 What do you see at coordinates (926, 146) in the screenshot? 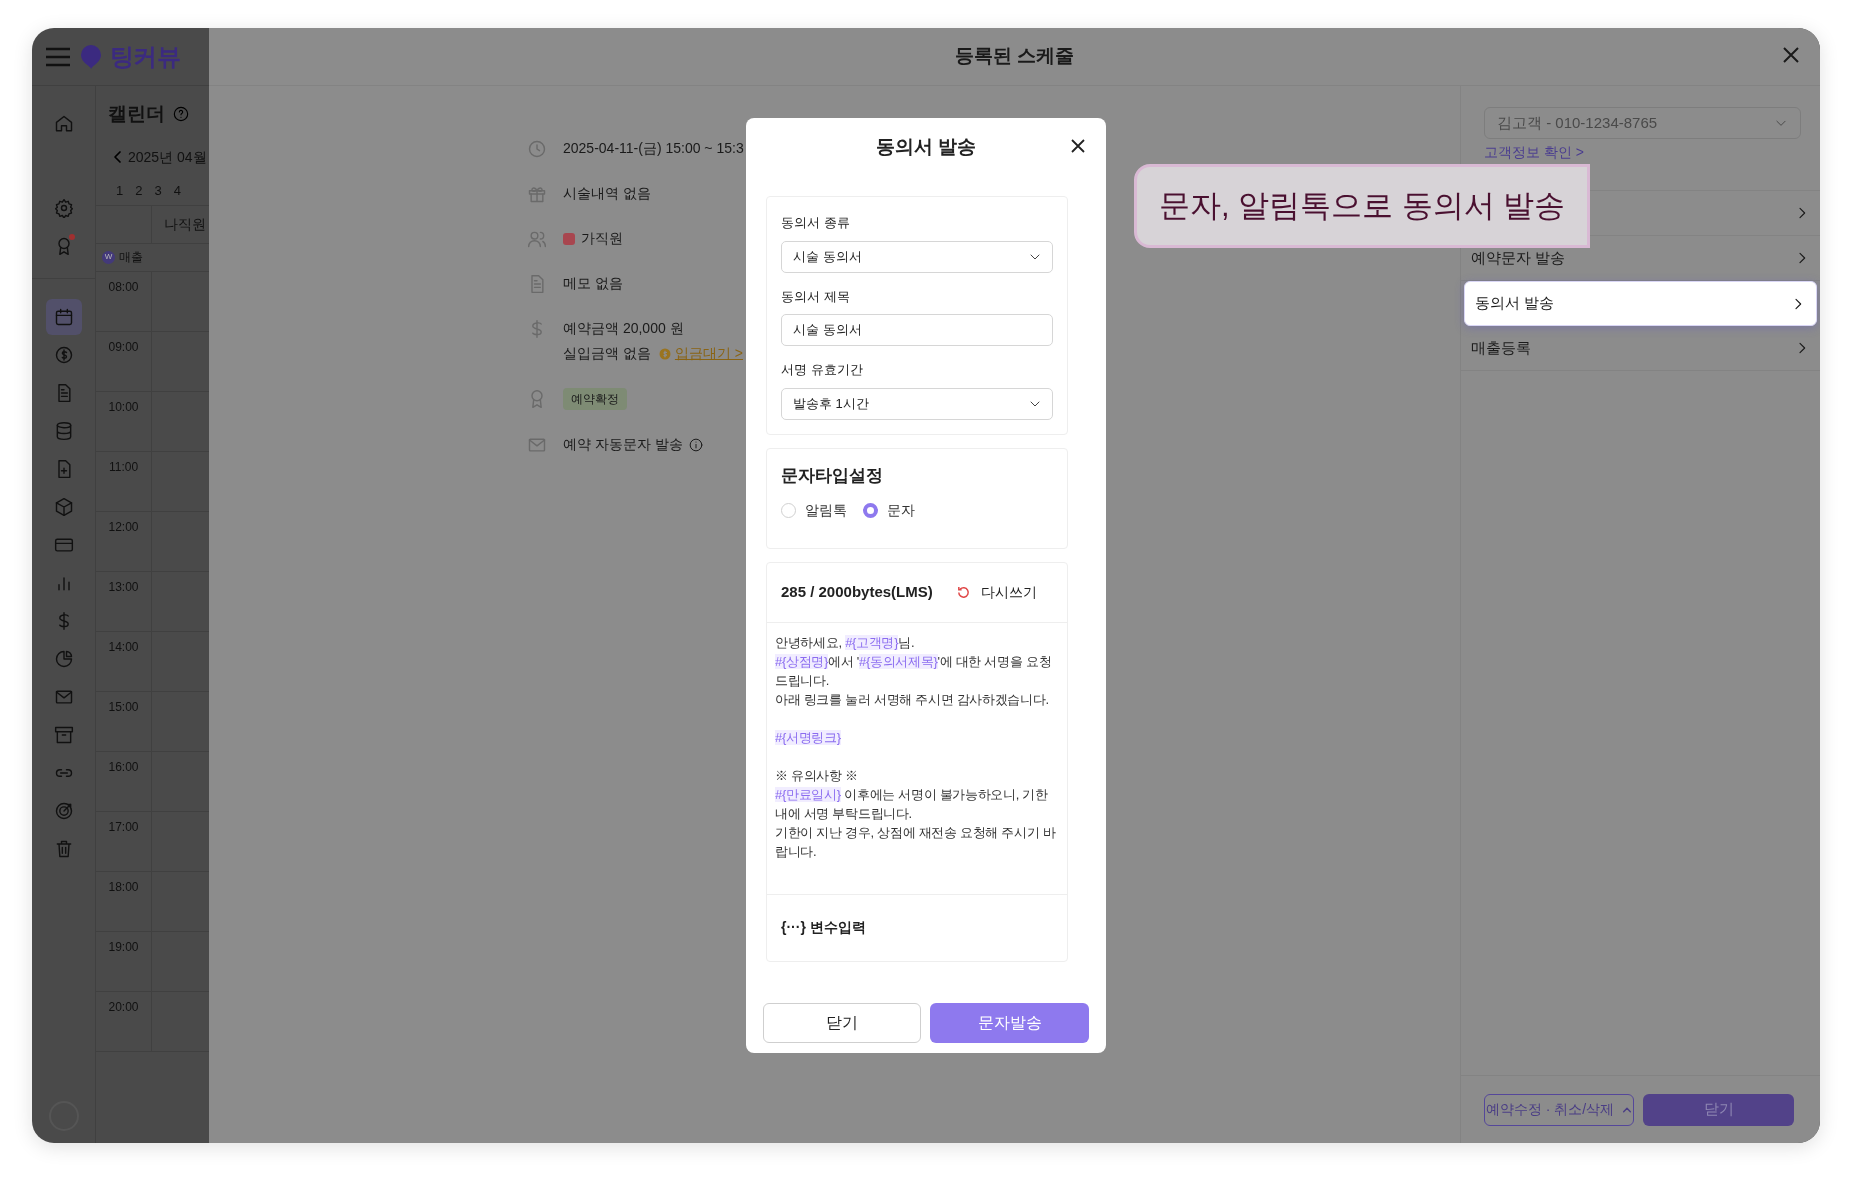
I see `dialog-title: 동의서 발송` at bounding box center [926, 146].